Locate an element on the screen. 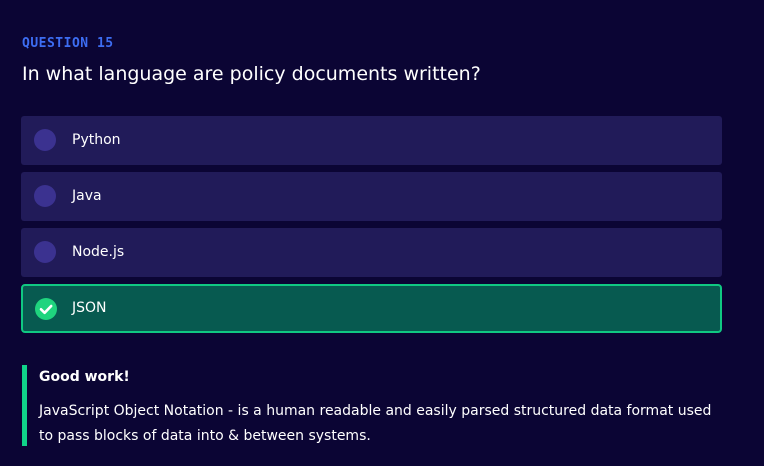 This screenshot has width=764, height=466. option-label: Python is located at coordinates (96, 140).